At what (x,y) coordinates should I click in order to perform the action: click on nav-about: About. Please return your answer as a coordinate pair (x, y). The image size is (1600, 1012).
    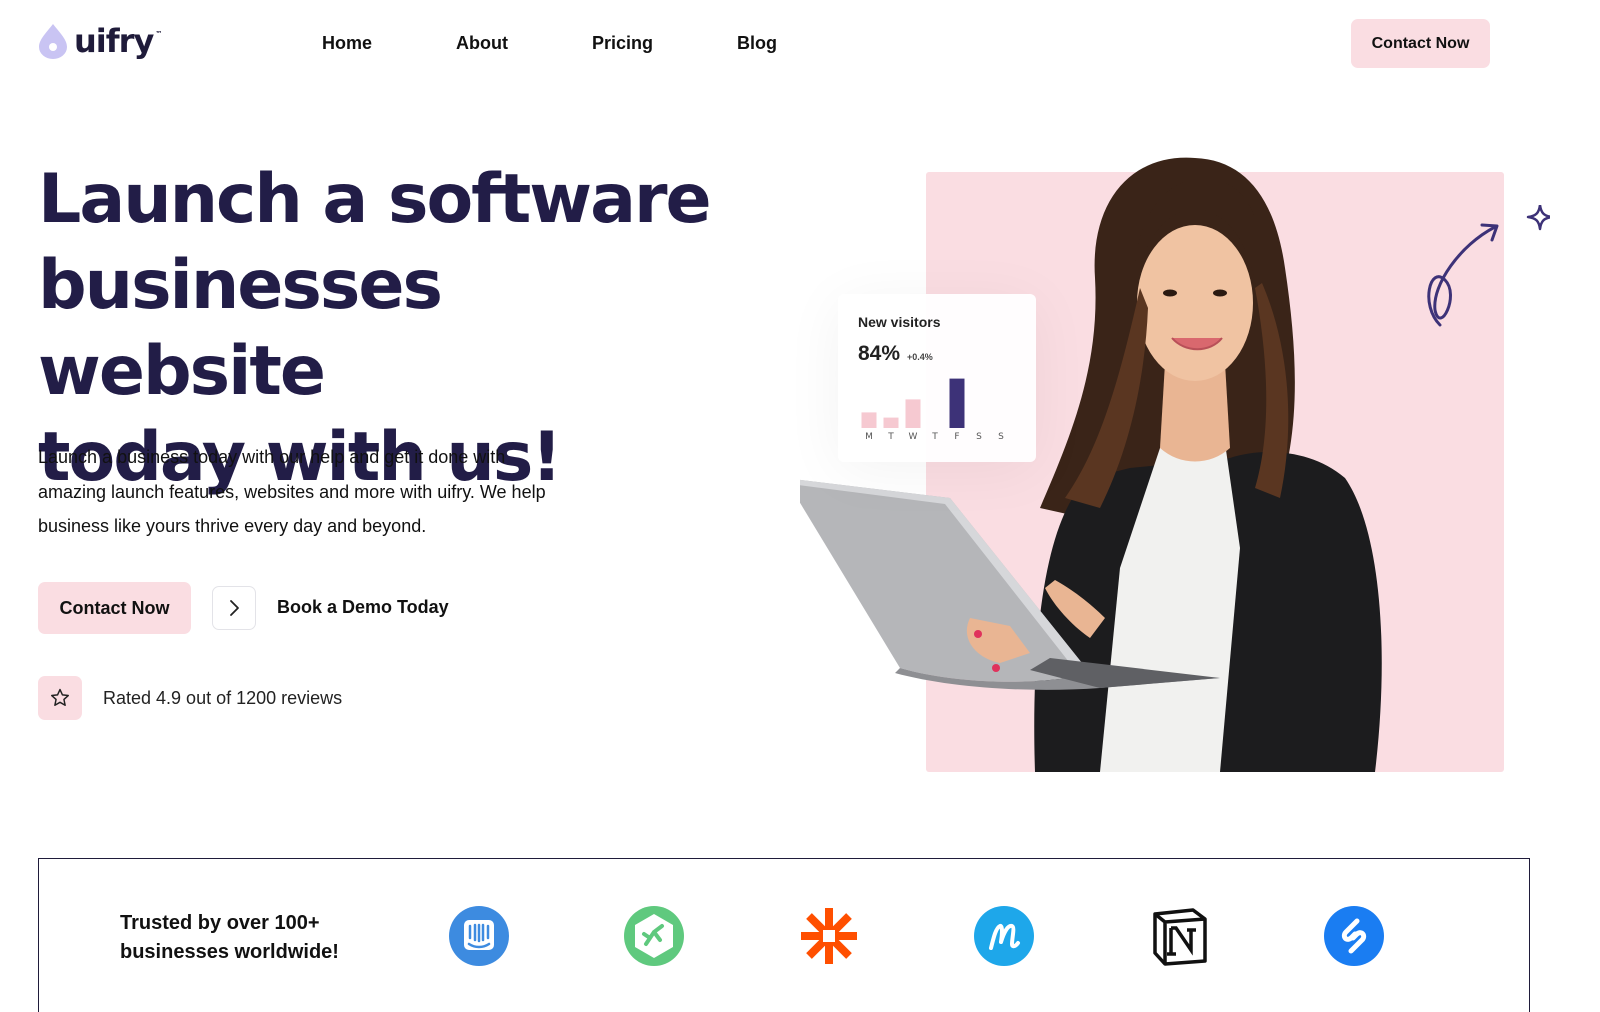
    Looking at the image, I should click on (482, 43).